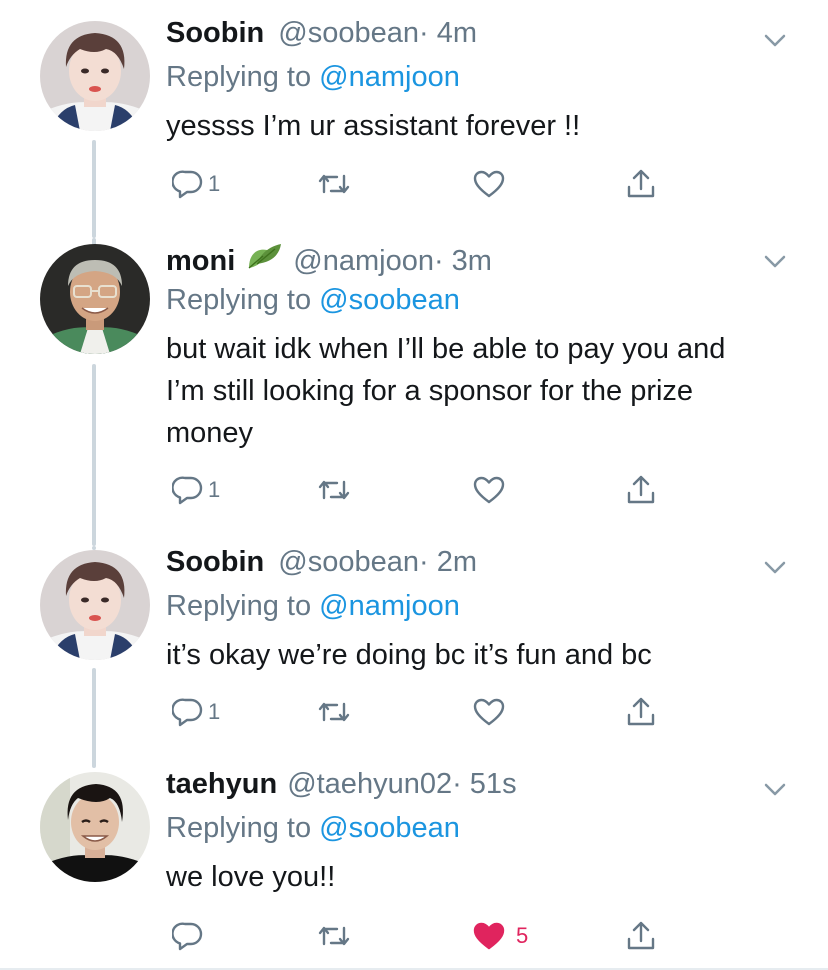 The image size is (828, 970). Describe the element at coordinates (369, 784) in the screenshot. I see `user-handle: @taehyun02` at that location.